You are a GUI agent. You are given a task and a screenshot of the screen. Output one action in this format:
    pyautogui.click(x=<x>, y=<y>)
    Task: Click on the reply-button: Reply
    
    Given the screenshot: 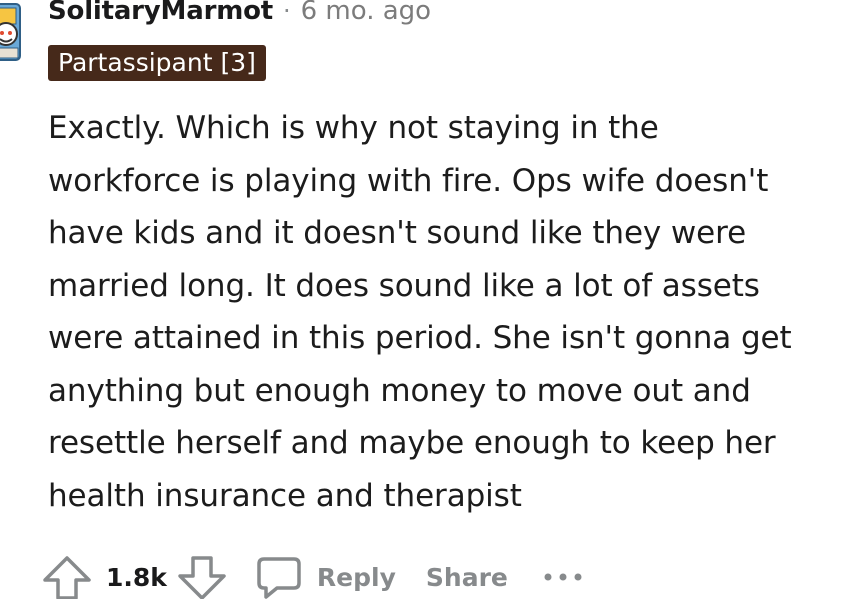 What is the action you would take?
    pyautogui.click(x=325, y=576)
    